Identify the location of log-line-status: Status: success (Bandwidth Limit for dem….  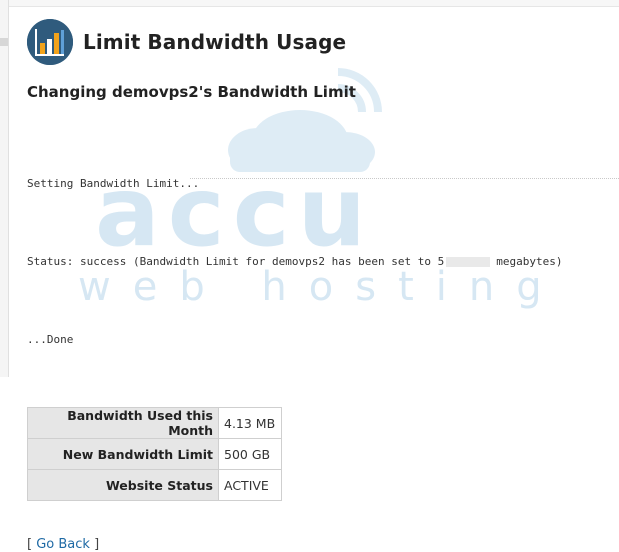
(323, 262).